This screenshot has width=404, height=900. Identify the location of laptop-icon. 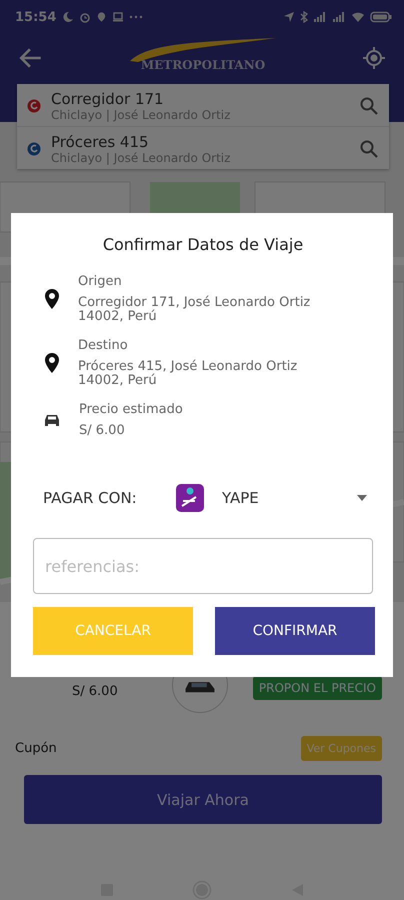
(118, 17).